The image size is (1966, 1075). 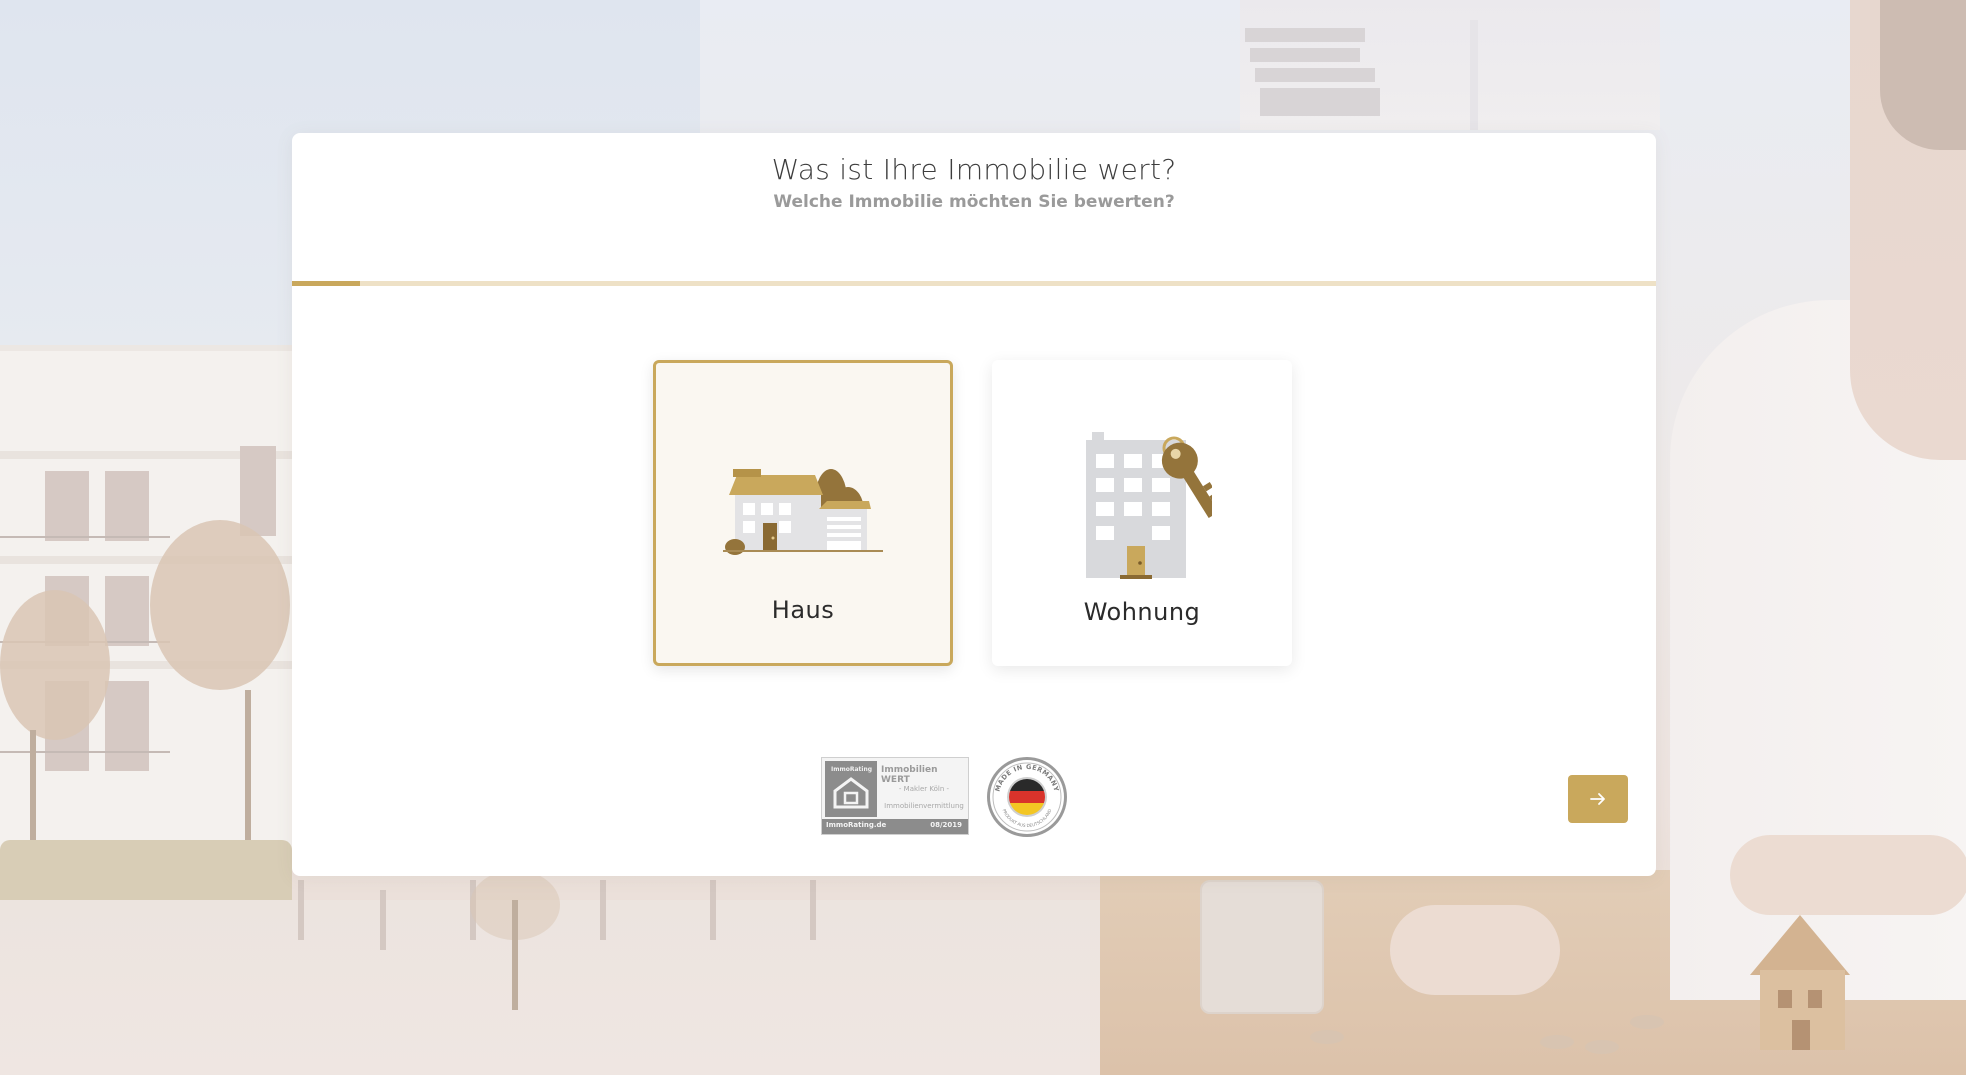 What do you see at coordinates (974, 283) in the screenshot?
I see `progress-bar` at bounding box center [974, 283].